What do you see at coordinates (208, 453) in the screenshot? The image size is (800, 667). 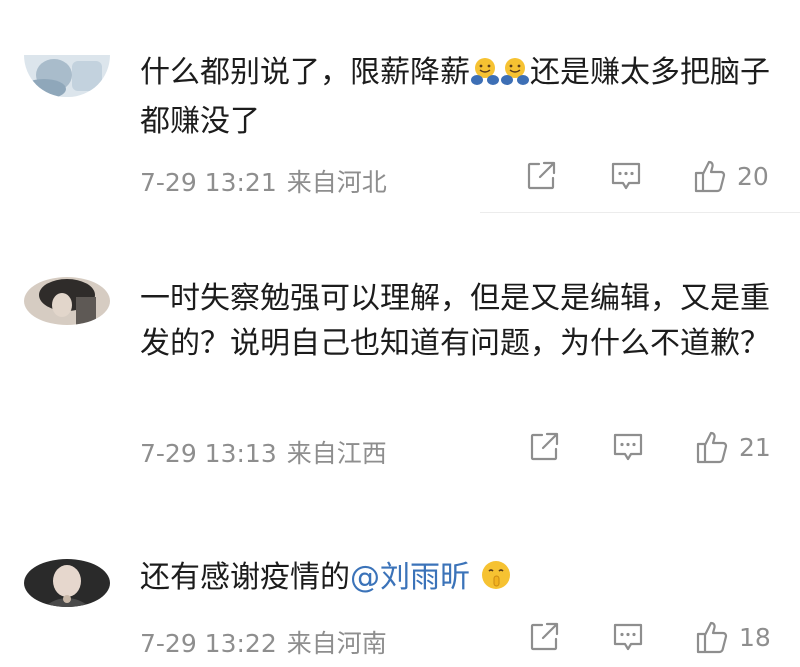 I see `timestamp: 7-29 13:13` at bounding box center [208, 453].